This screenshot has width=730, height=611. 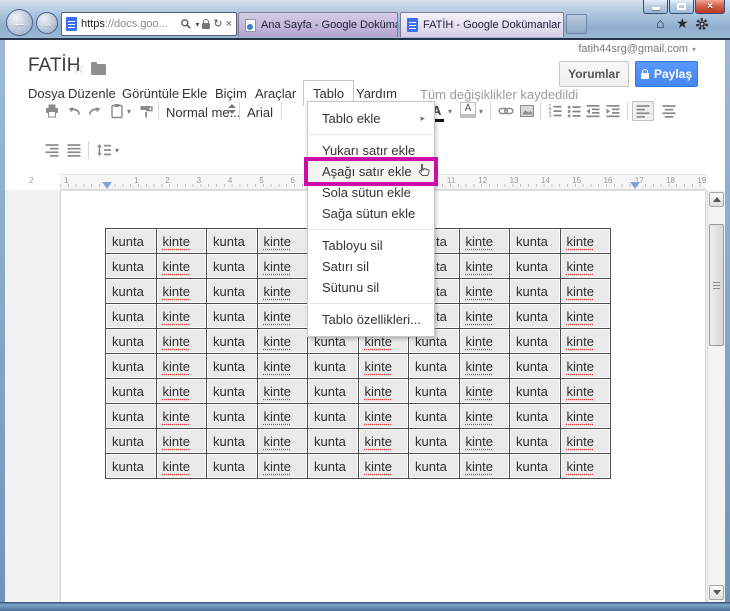 What do you see at coordinates (150, 93) in the screenshot?
I see `menubar-item-3: Görüntüle` at bounding box center [150, 93].